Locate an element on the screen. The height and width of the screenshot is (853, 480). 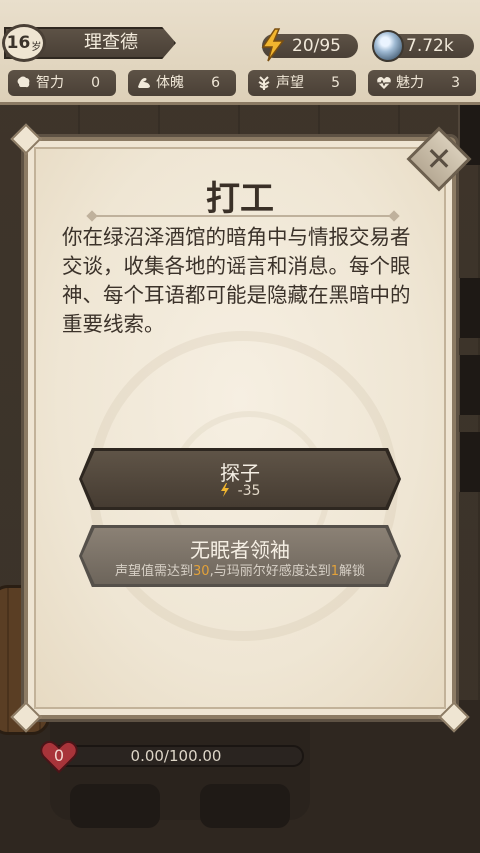
stat-value: 5 is located at coordinates (335, 83).